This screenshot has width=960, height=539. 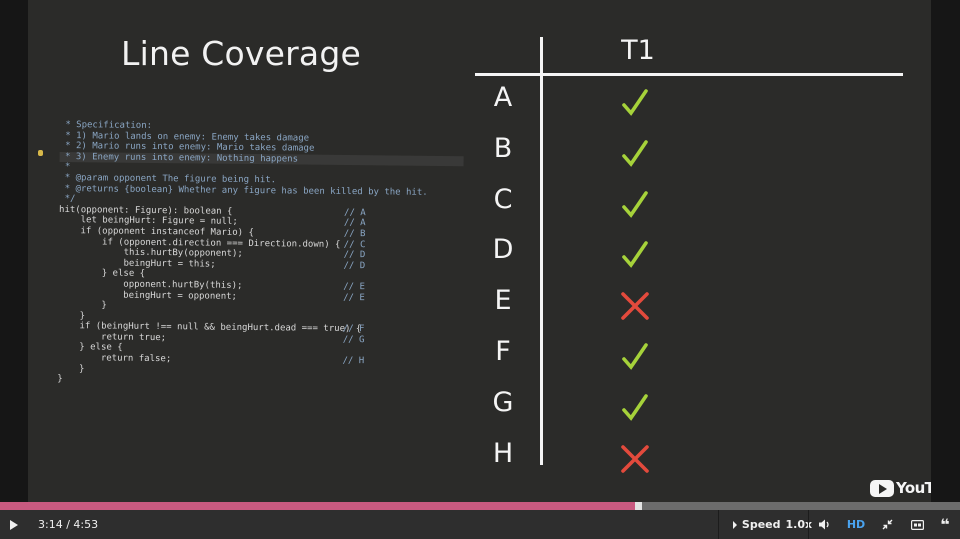 I want to click on slide-title: Line Coverage, so click(x=241, y=53).